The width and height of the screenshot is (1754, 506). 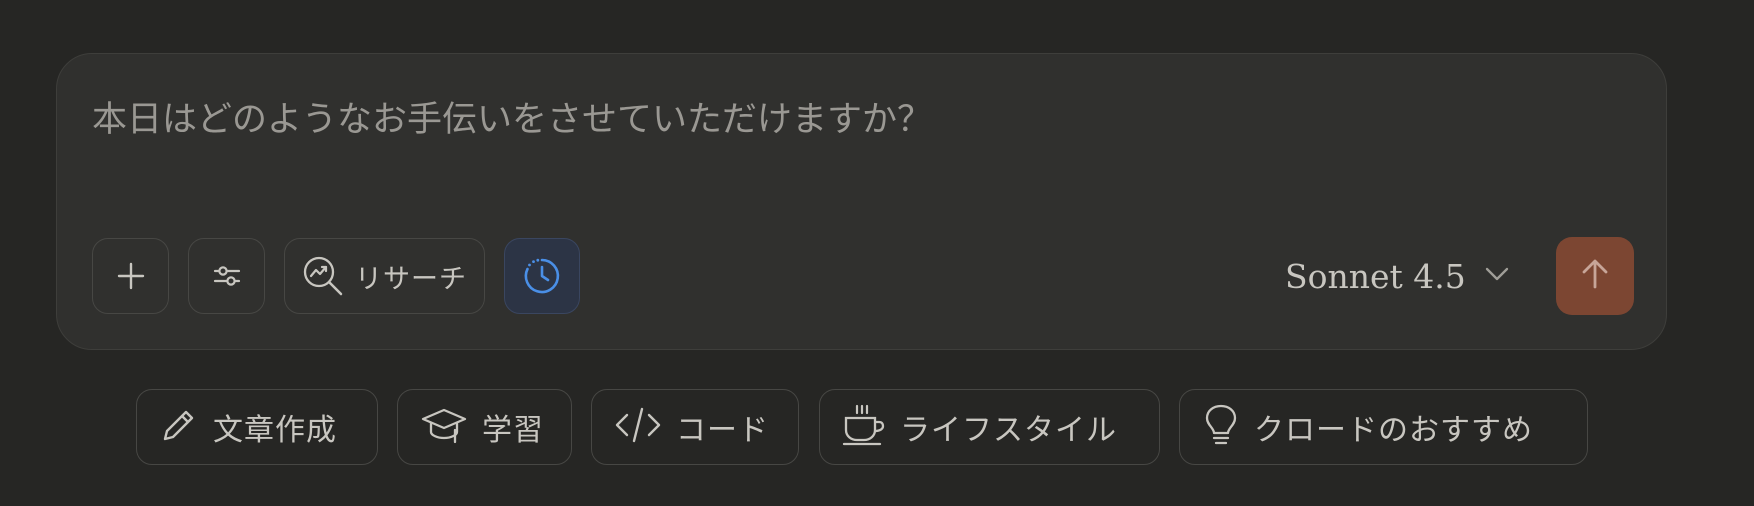 I want to click on send-button, so click(x=1595, y=276).